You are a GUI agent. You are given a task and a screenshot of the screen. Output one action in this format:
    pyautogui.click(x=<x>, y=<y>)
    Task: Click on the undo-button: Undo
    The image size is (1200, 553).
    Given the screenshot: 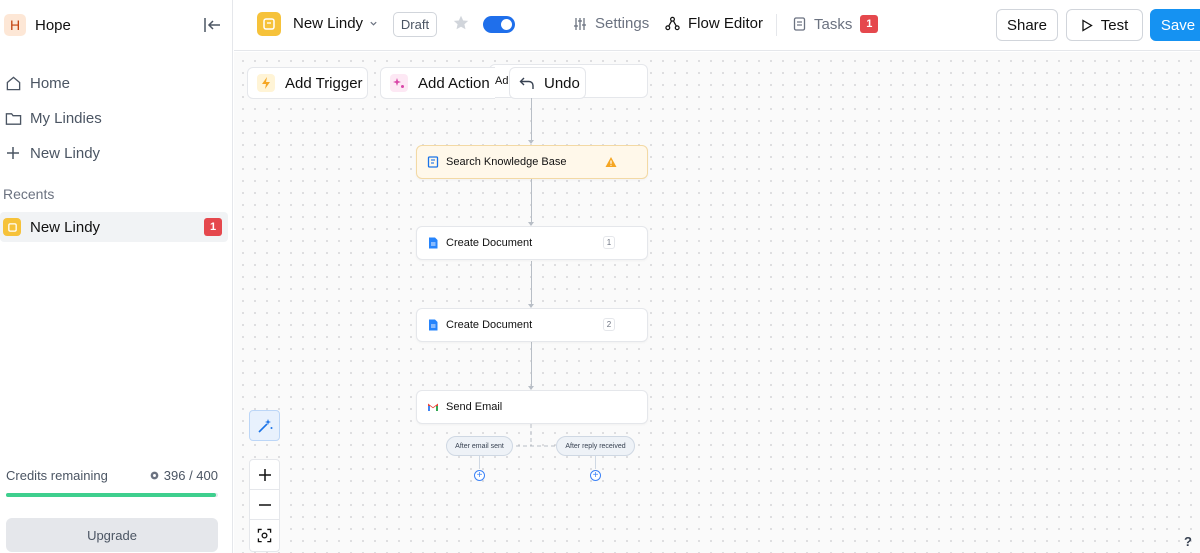 What is the action you would take?
    pyautogui.click(x=547, y=83)
    